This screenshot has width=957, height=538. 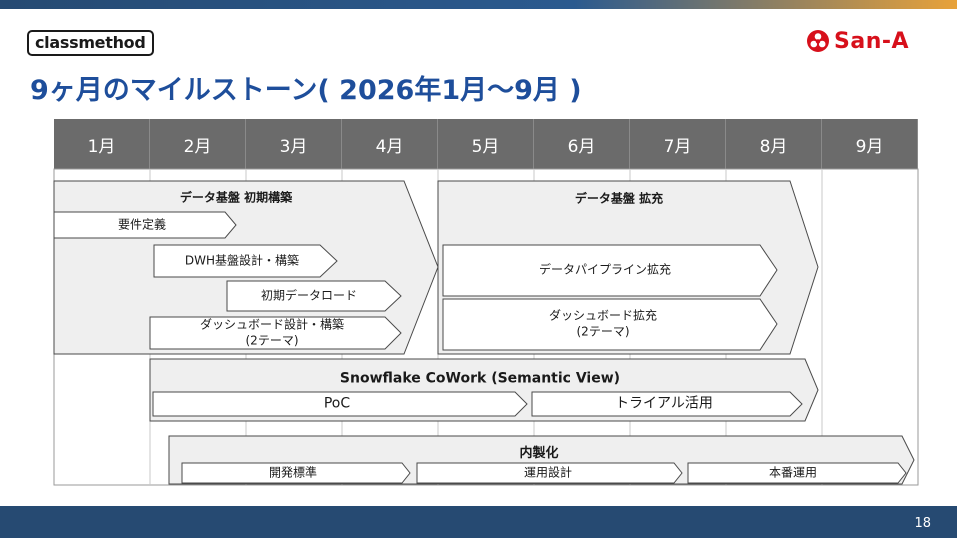 I want to click on task-requirements-label: 要件定義, so click(x=142, y=224).